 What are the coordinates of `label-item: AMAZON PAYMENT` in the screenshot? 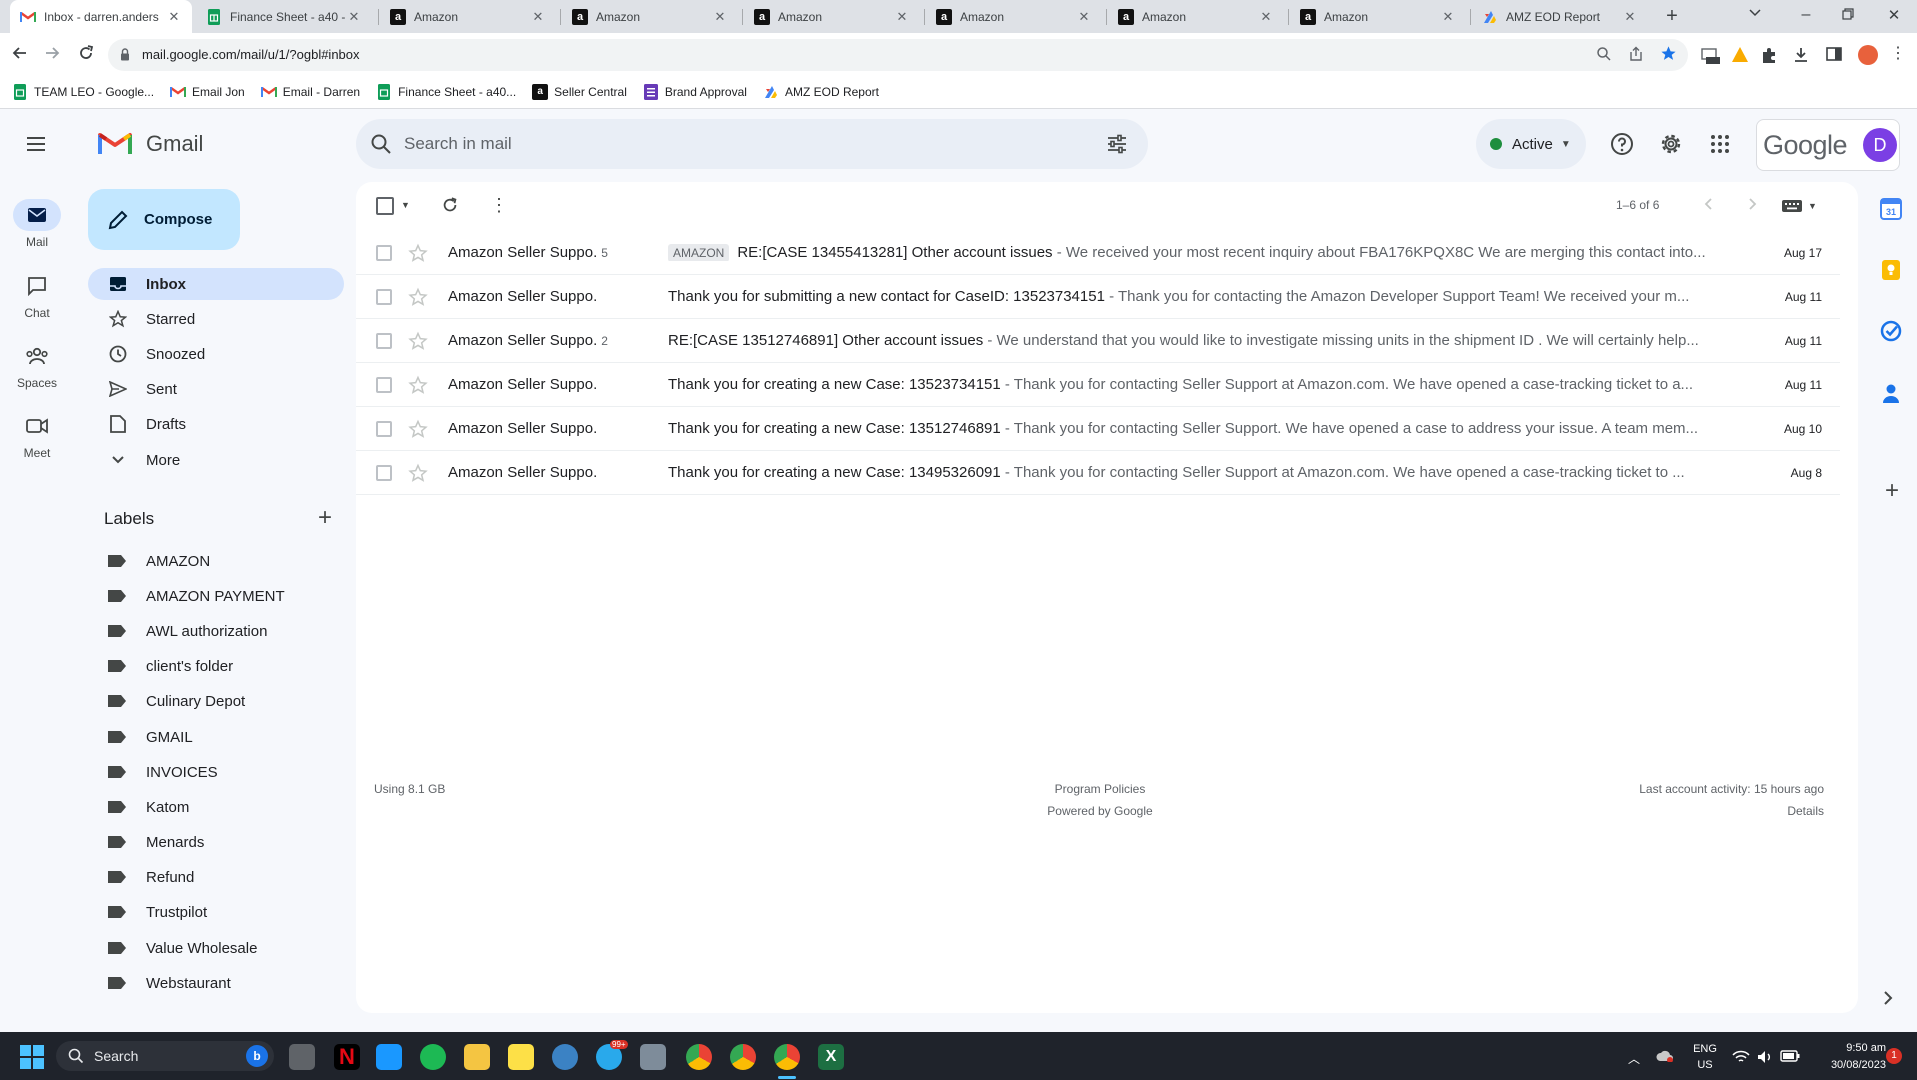 It's located at (216, 596).